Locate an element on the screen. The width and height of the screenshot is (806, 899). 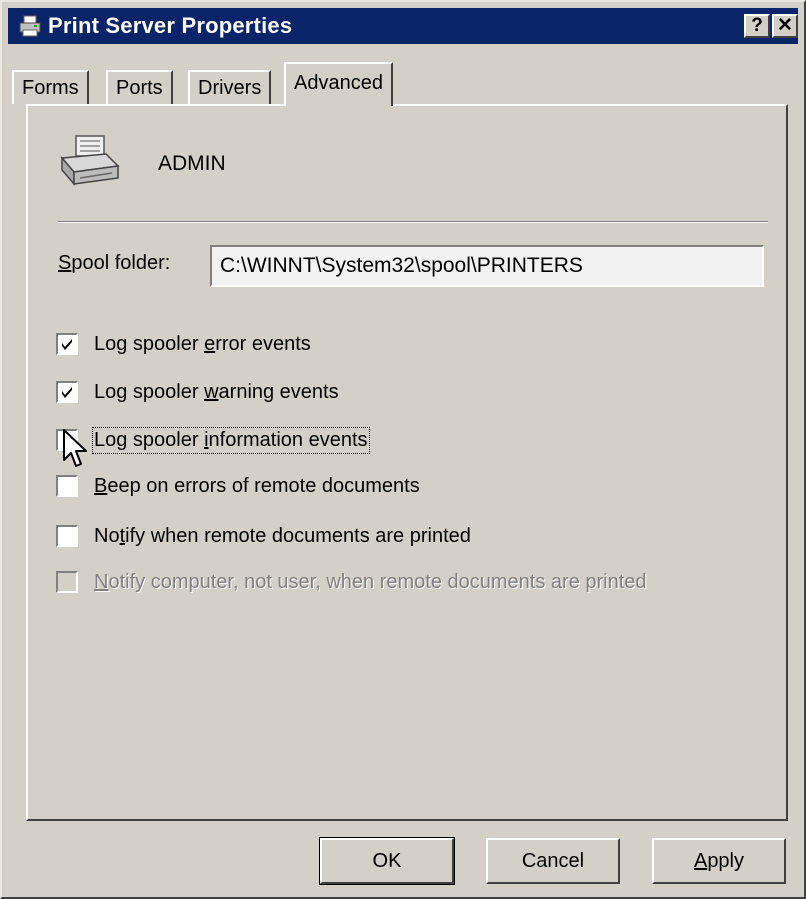
apply-button: Apply is located at coordinates (719, 861).